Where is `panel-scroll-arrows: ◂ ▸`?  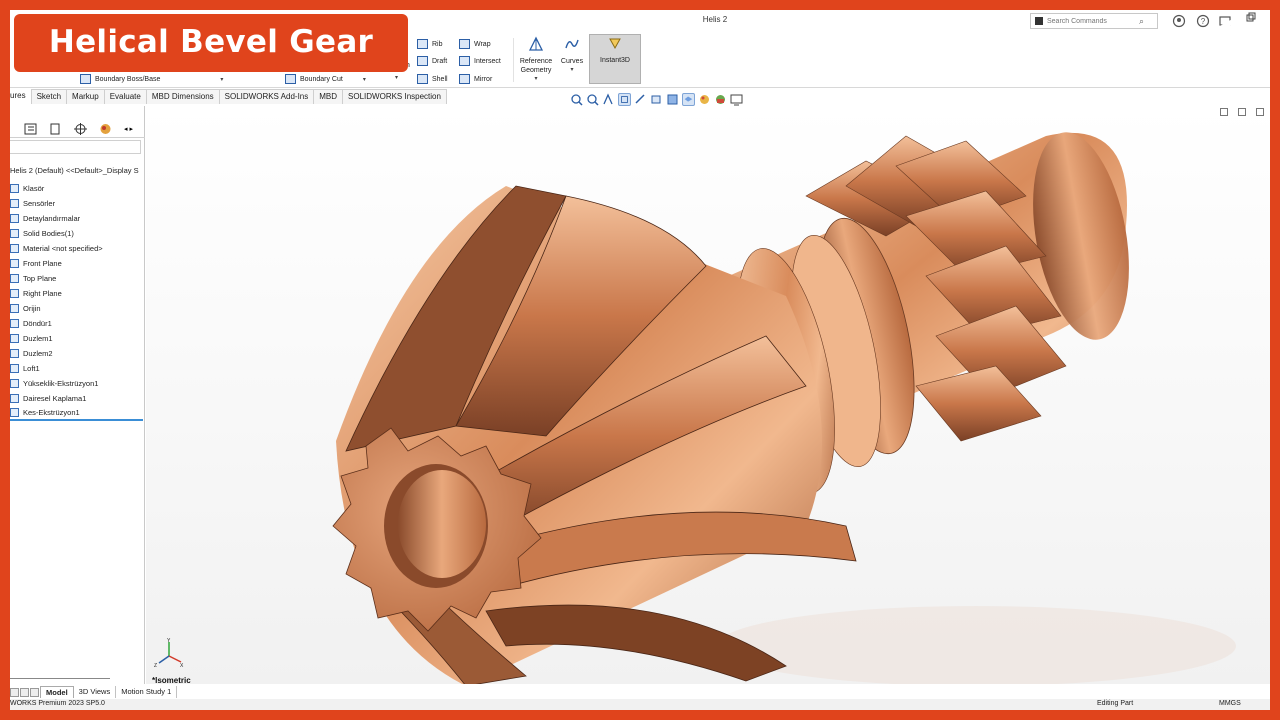
panel-scroll-arrows: ◂ ▸ is located at coordinates (128, 129).